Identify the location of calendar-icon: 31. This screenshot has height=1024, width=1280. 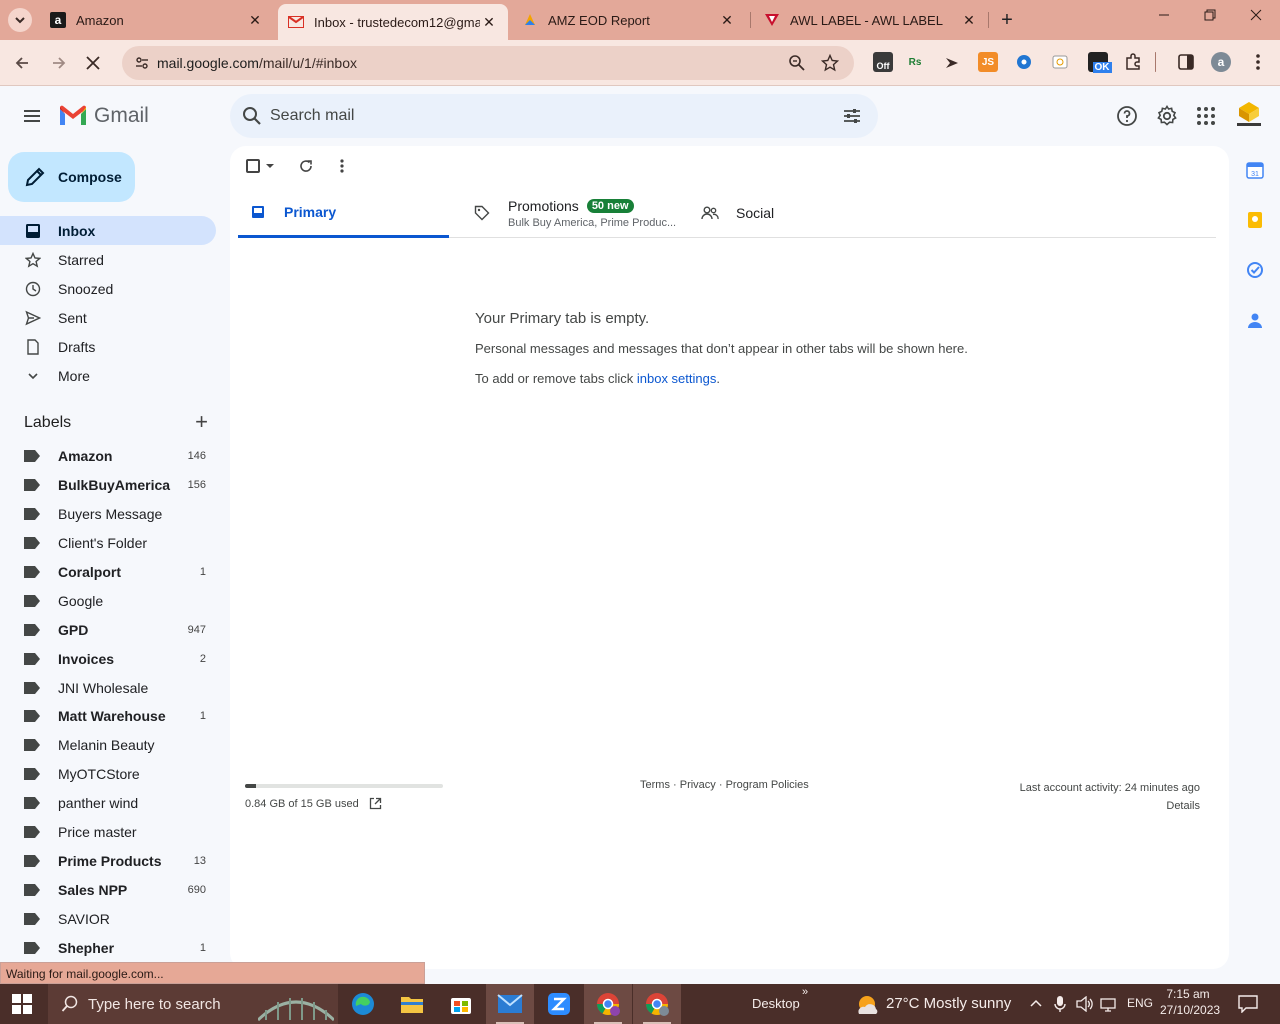
(1255, 170).